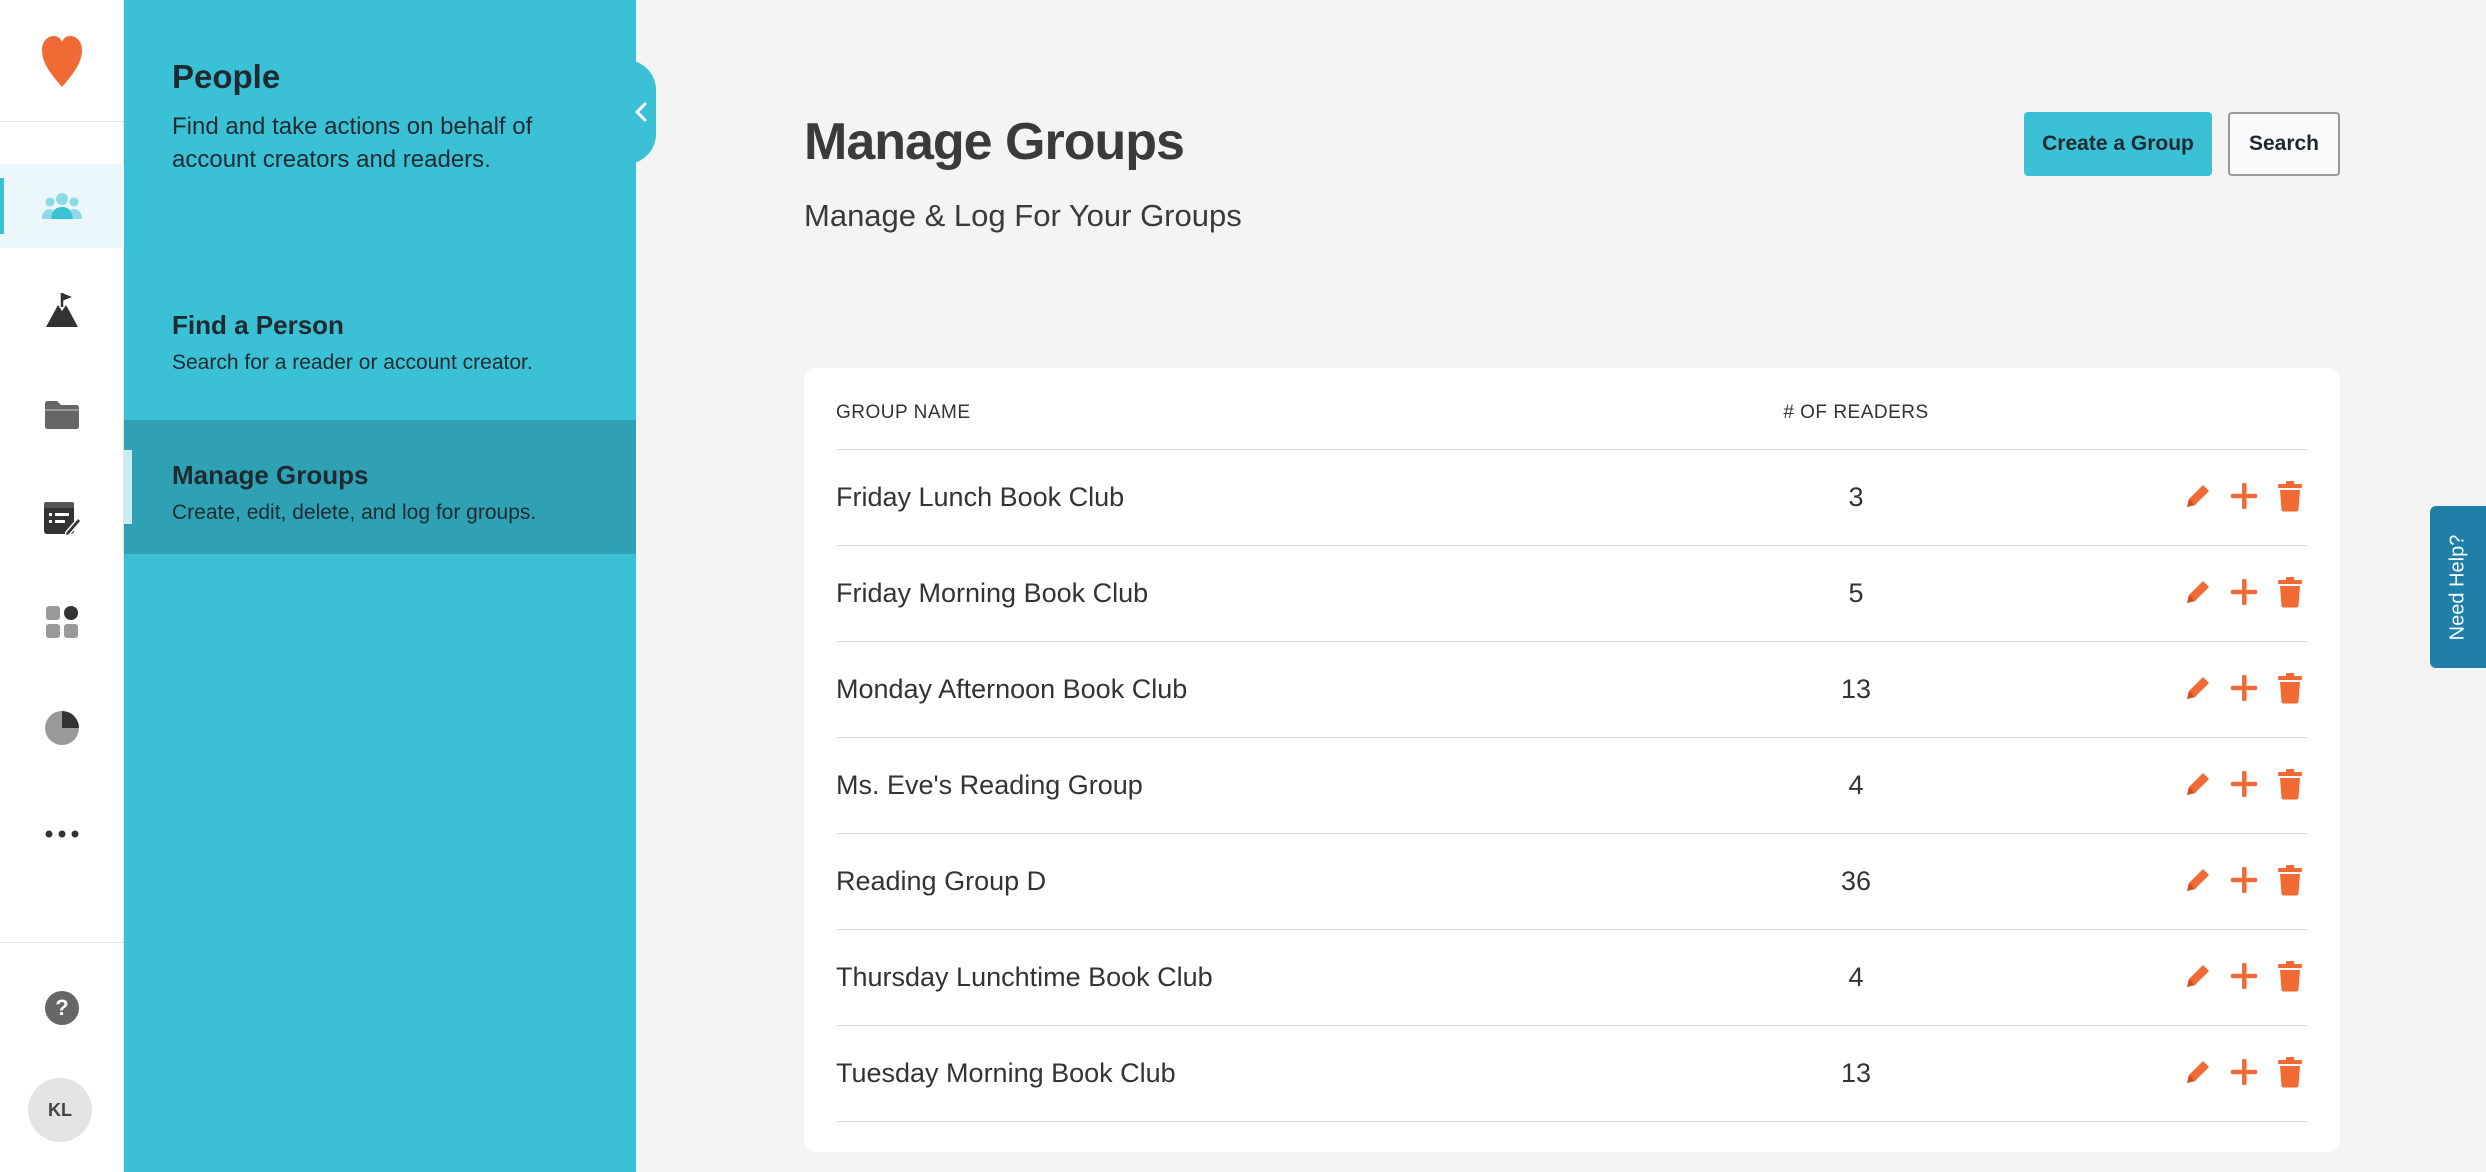 Image resolution: width=2486 pixels, height=1172 pixels. Describe the element at coordinates (1856, 881) in the screenshot. I see `reader-count: 36` at that location.